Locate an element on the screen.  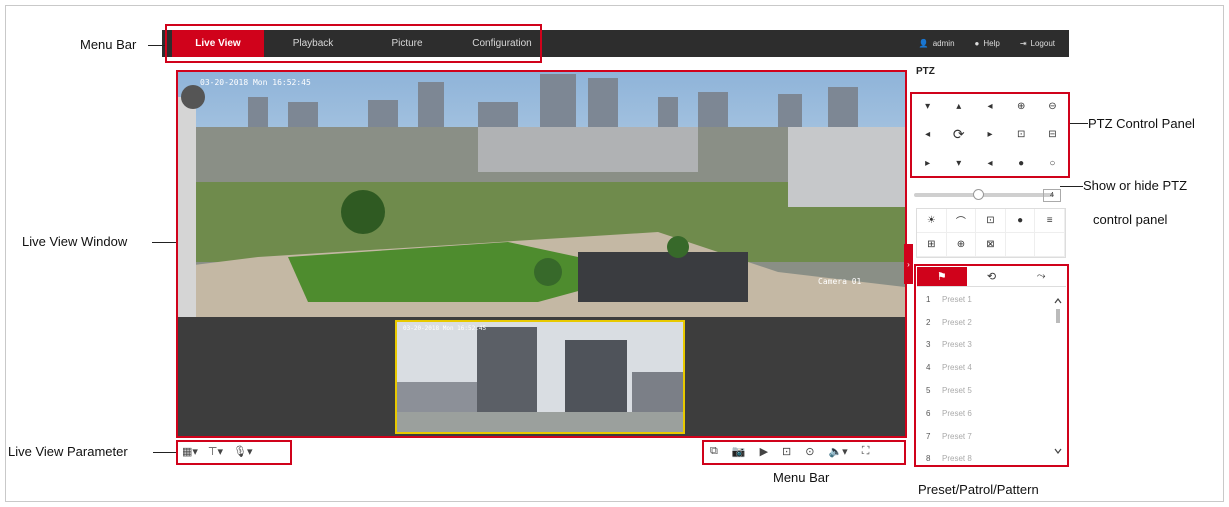
annotation-preset-patrol-pattern: Preset/Patrol/Pattern is located at coordinates (978, 489).